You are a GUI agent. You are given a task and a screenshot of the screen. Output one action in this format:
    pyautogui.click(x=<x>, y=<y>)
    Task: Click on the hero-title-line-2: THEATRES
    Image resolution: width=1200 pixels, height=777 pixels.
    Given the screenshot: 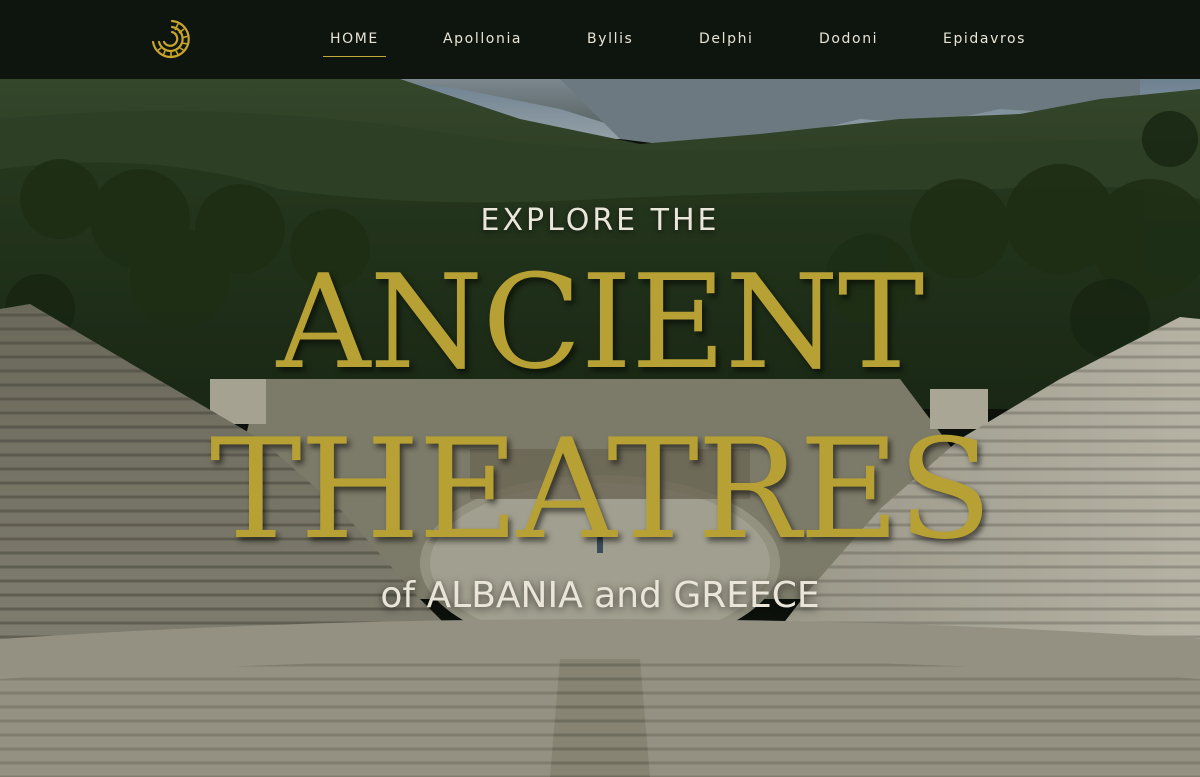 What is the action you would take?
    pyautogui.click(x=600, y=489)
    